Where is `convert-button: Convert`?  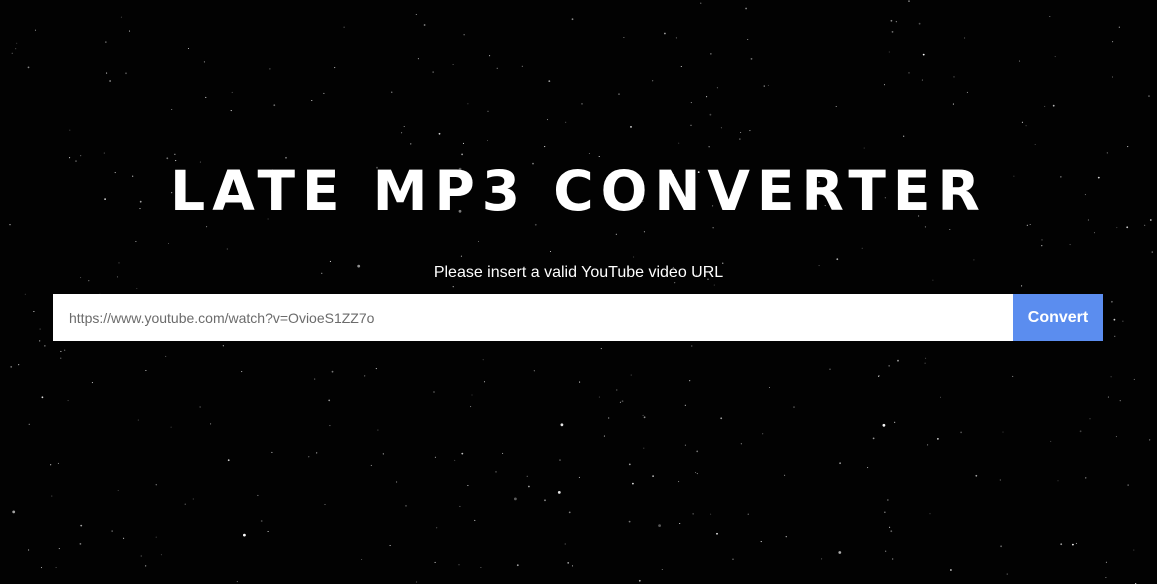
convert-button: Convert is located at coordinates (1058, 317).